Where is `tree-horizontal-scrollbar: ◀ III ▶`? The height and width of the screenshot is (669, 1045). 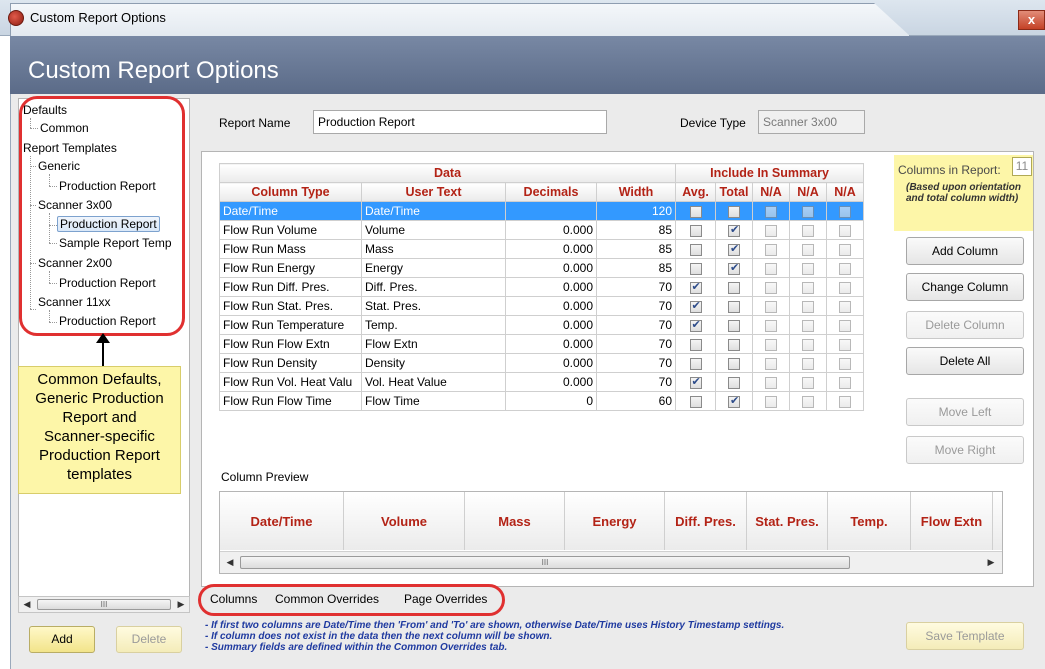 tree-horizontal-scrollbar: ◀ III ▶ is located at coordinates (104, 604).